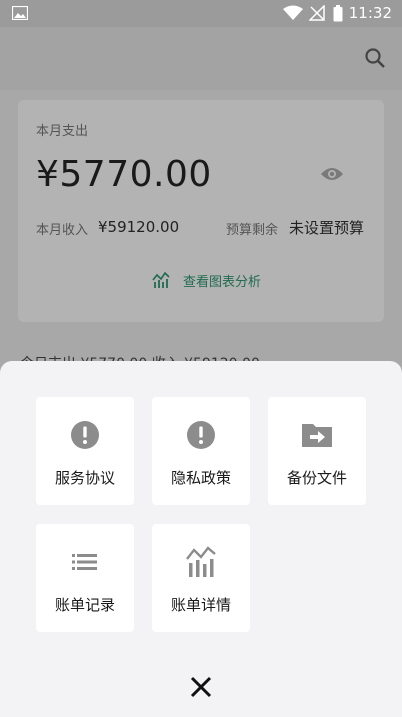 The height and width of the screenshot is (717, 402). Describe the element at coordinates (201, 58) in the screenshot. I see `app-header` at that location.